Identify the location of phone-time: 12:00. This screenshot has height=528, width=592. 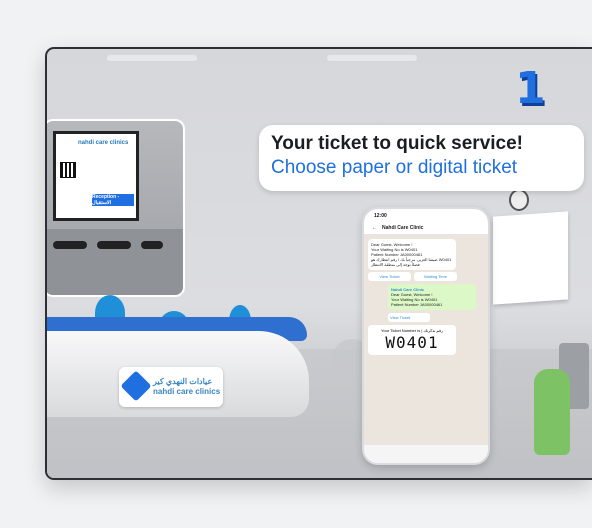
(380, 216).